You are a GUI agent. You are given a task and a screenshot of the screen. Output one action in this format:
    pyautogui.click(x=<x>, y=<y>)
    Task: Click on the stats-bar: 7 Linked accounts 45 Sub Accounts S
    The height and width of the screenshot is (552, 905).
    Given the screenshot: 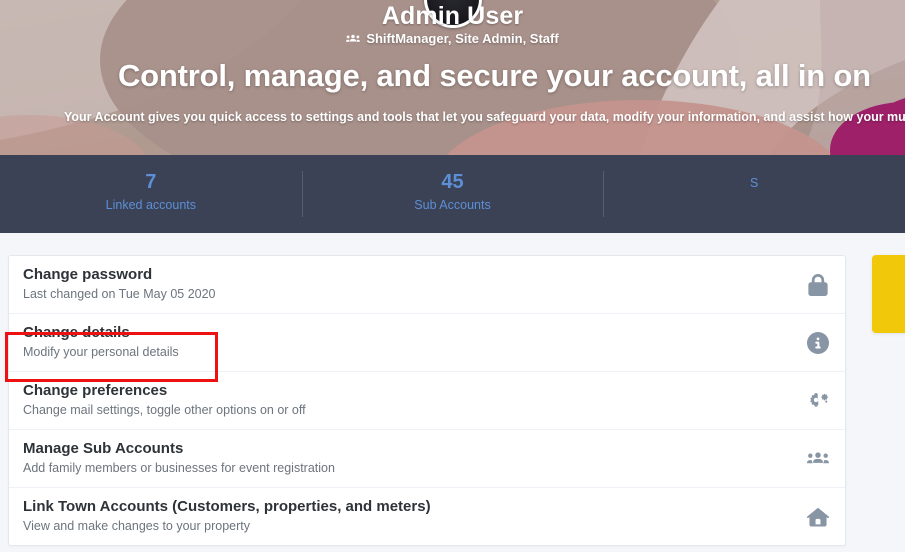 What is the action you would take?
    pyautogui.click(x=452, y=194)
    